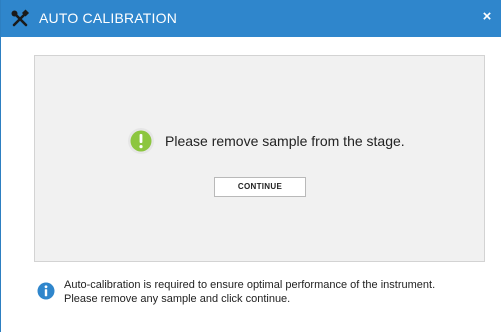 The image size is (501, 332). What do you see at coordinates (260, 187) in the screenshot?
I see `continue-button: CONTINUE` at bounding box center [260, 187].